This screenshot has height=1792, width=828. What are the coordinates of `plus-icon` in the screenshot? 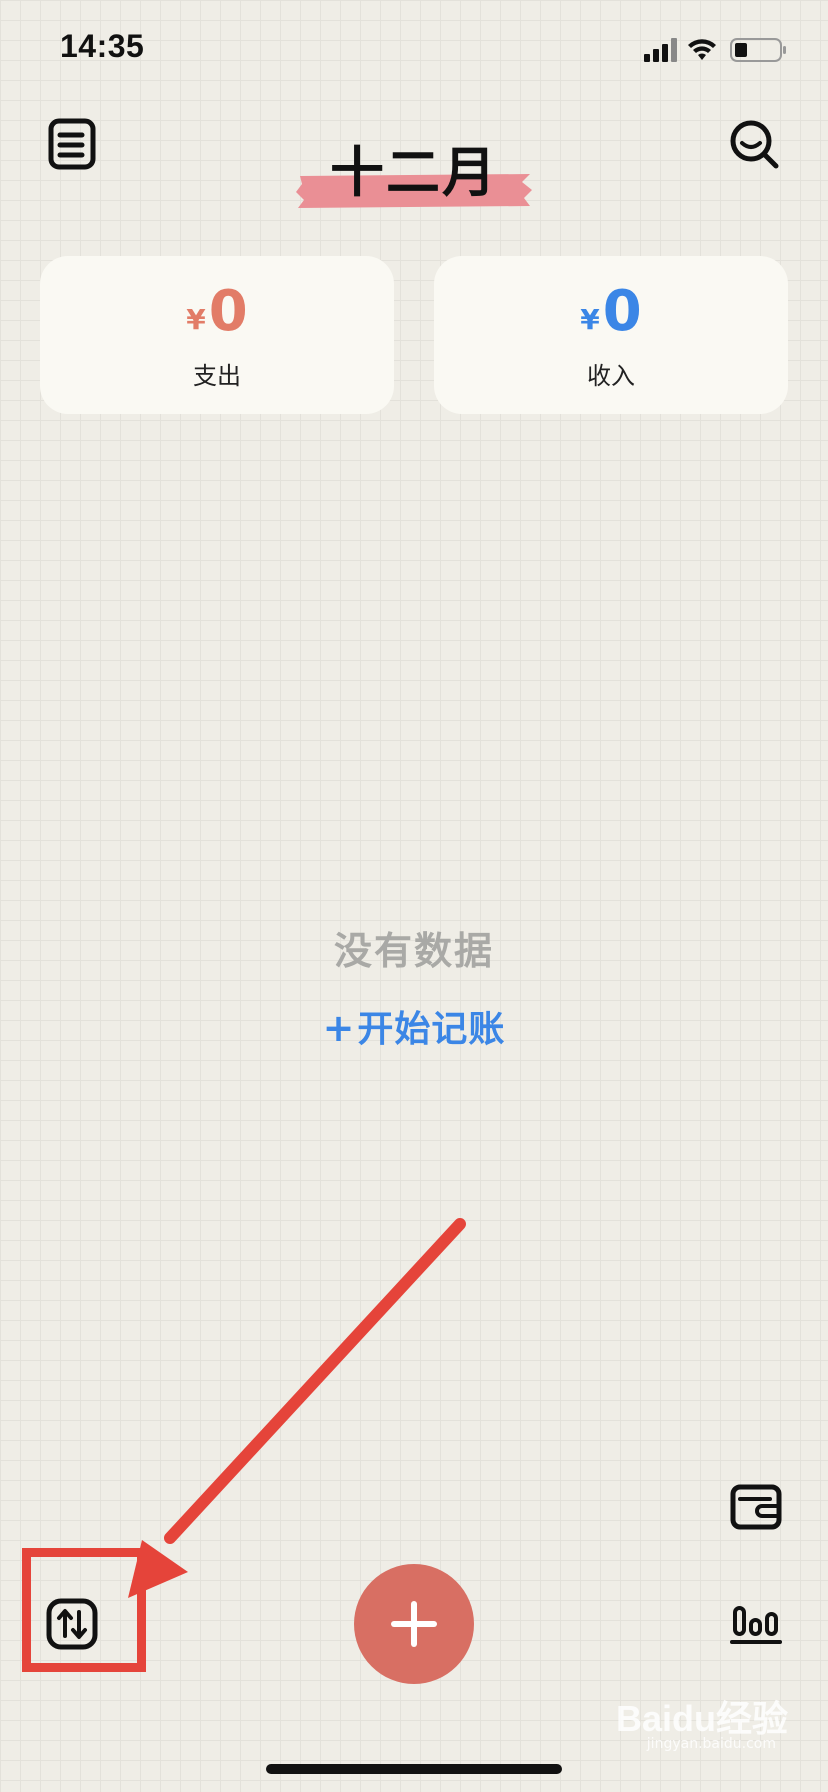 It's located at (414, 1624).